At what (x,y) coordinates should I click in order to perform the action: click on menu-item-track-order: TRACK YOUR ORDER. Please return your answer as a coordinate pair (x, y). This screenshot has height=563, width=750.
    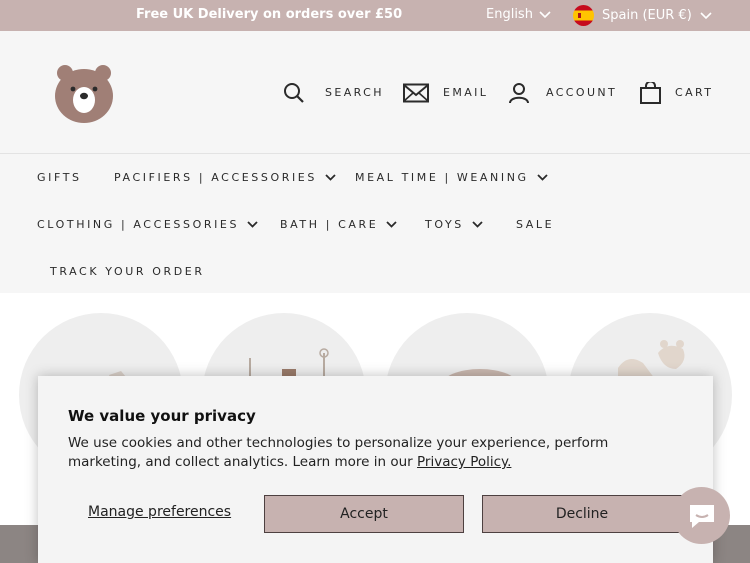
    Looking at the image, I should click on (127, 271).